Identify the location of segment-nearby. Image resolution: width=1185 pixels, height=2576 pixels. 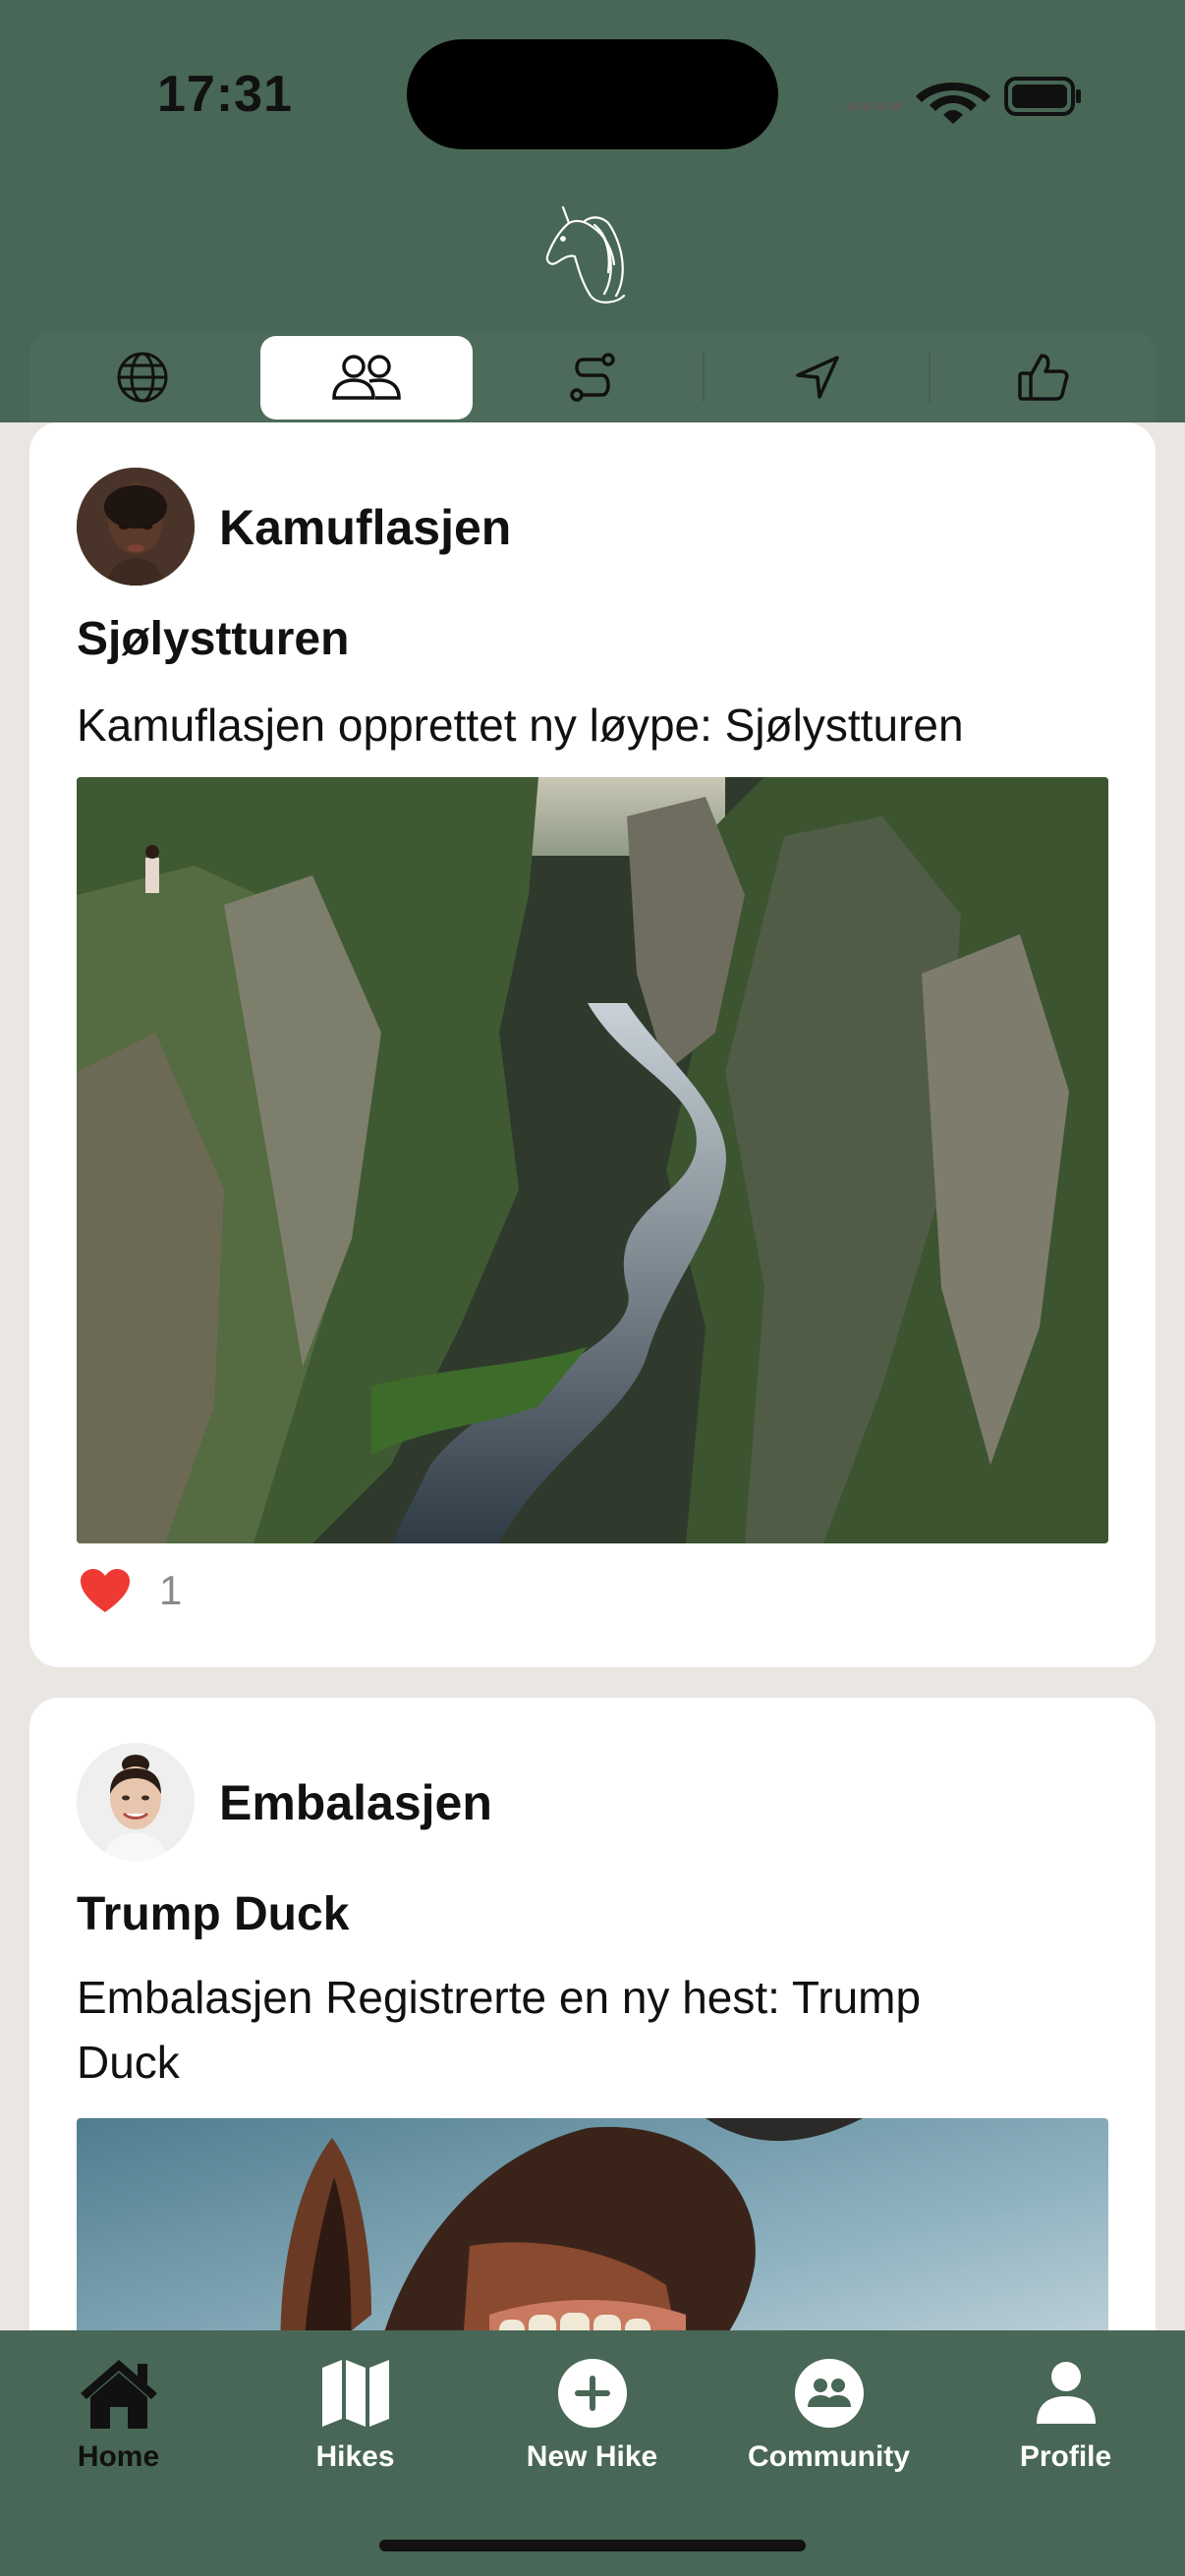
(817, 376).